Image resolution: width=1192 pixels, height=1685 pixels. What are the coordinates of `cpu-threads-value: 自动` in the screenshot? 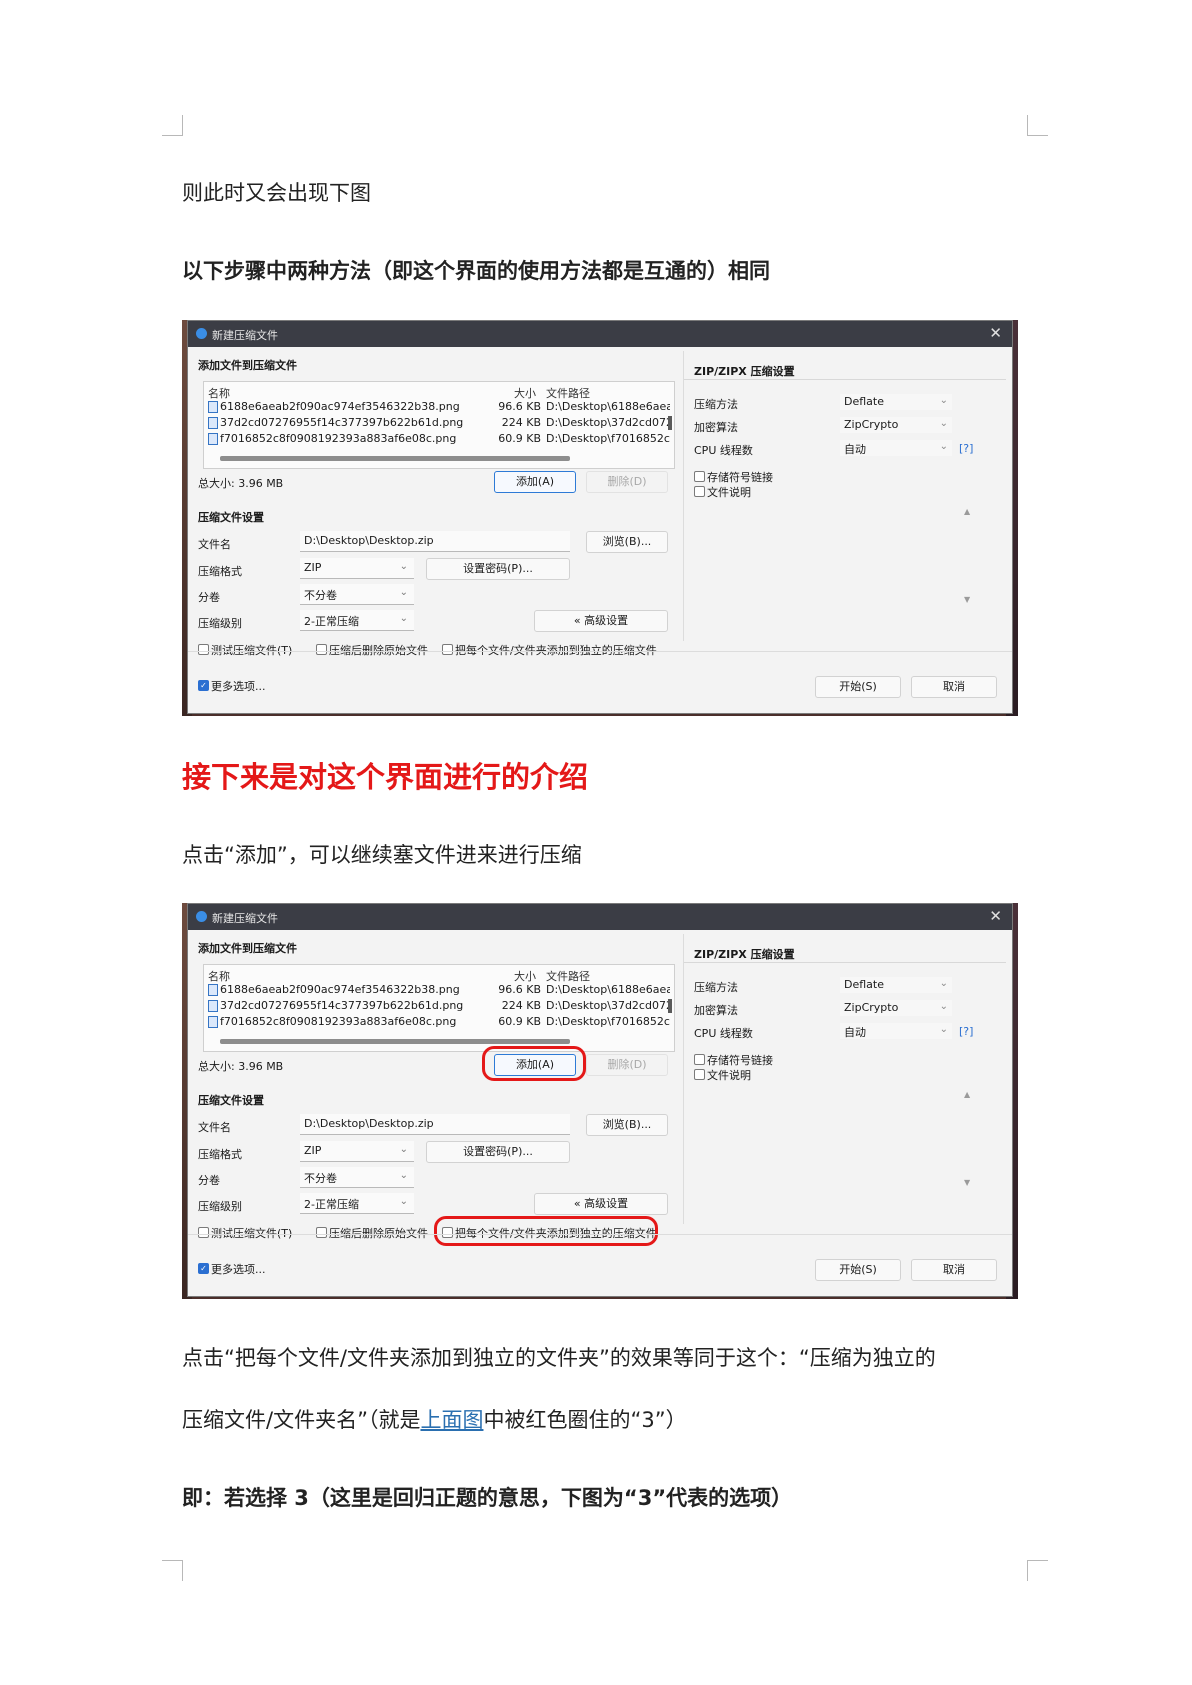 It's located at (855, 1032).